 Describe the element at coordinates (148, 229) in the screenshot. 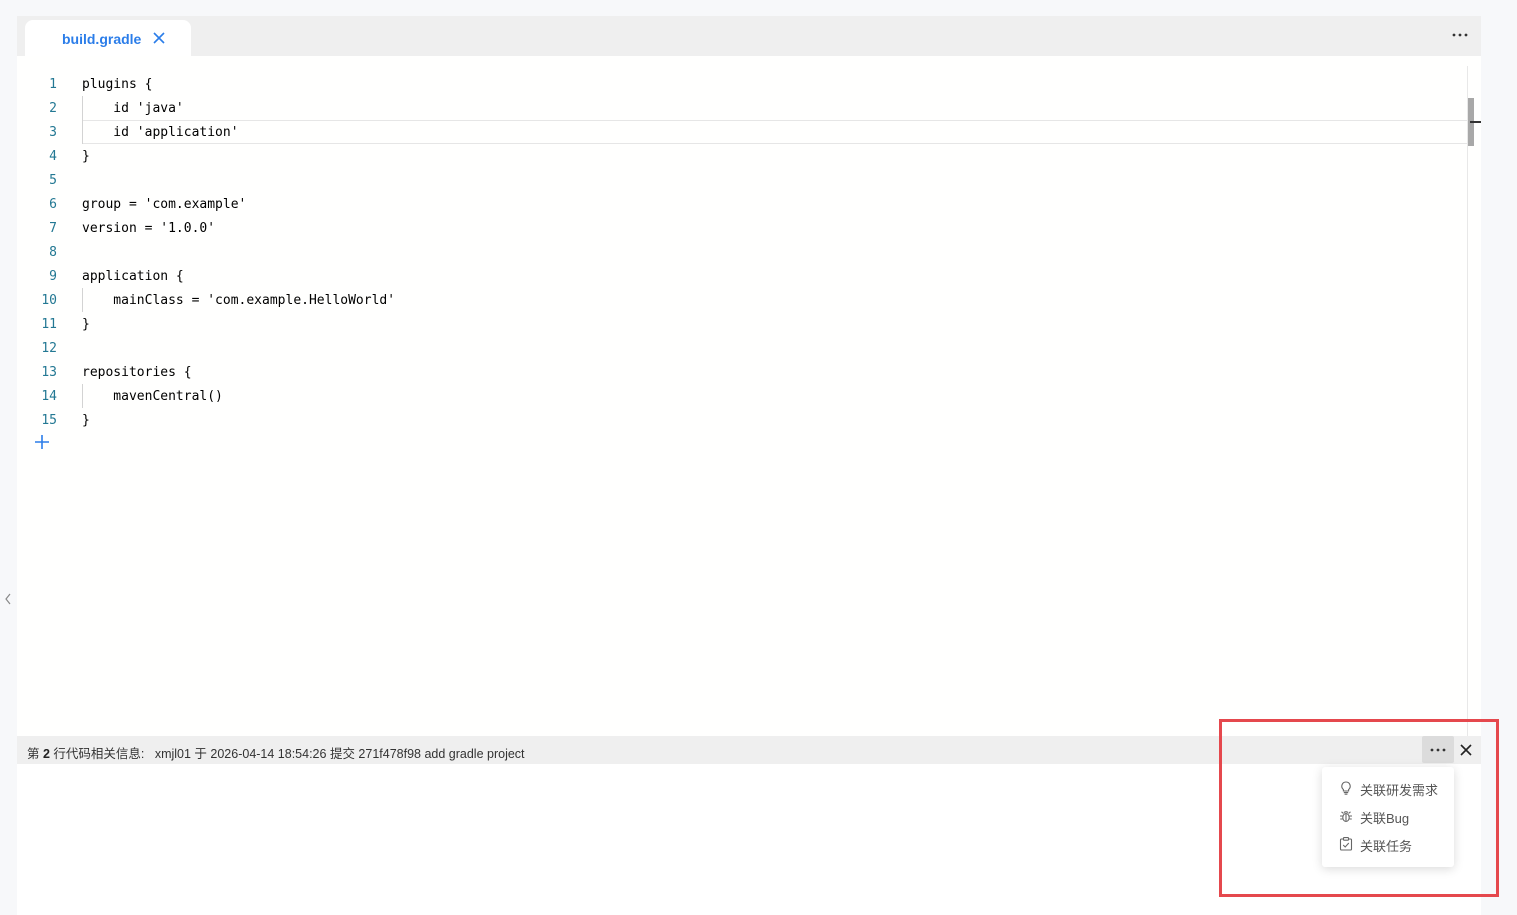

I see `code-line: version = '1.0.0'` at that location.